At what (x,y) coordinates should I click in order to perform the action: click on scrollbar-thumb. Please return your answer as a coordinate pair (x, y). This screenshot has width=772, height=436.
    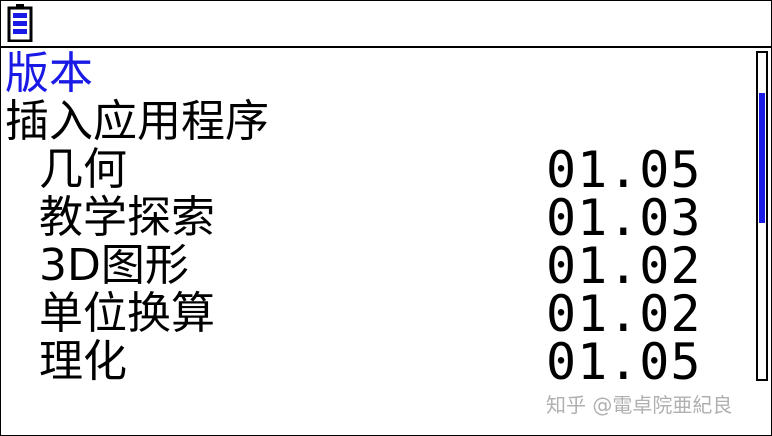
    Looking at the image, I should click on (762, 158).